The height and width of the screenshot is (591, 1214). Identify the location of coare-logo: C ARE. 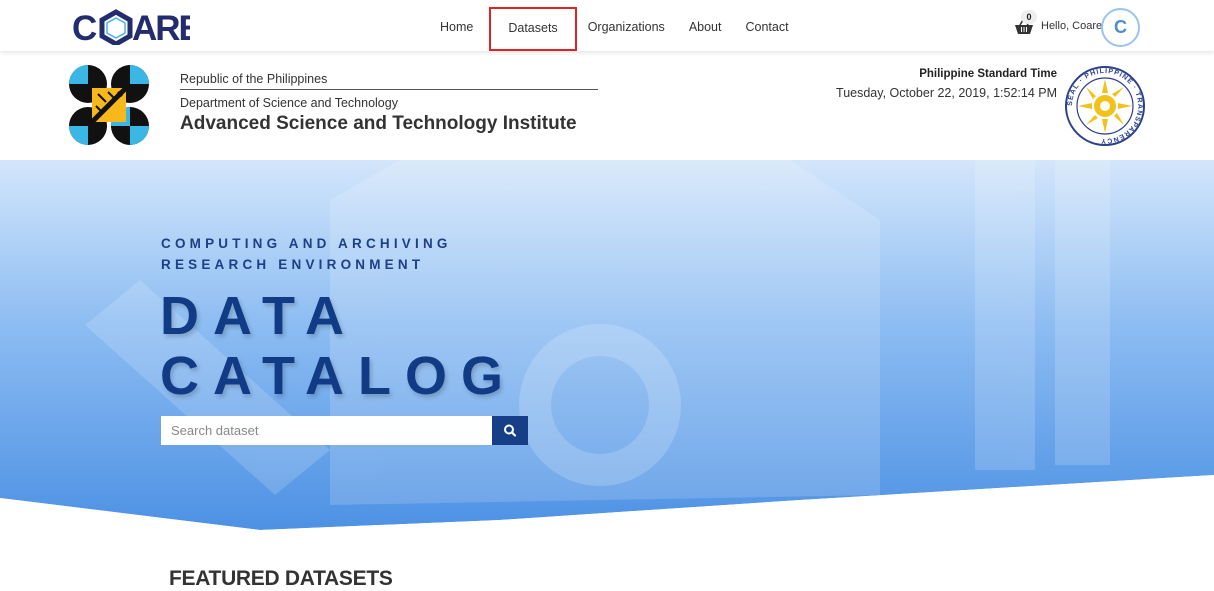
(137, 28).